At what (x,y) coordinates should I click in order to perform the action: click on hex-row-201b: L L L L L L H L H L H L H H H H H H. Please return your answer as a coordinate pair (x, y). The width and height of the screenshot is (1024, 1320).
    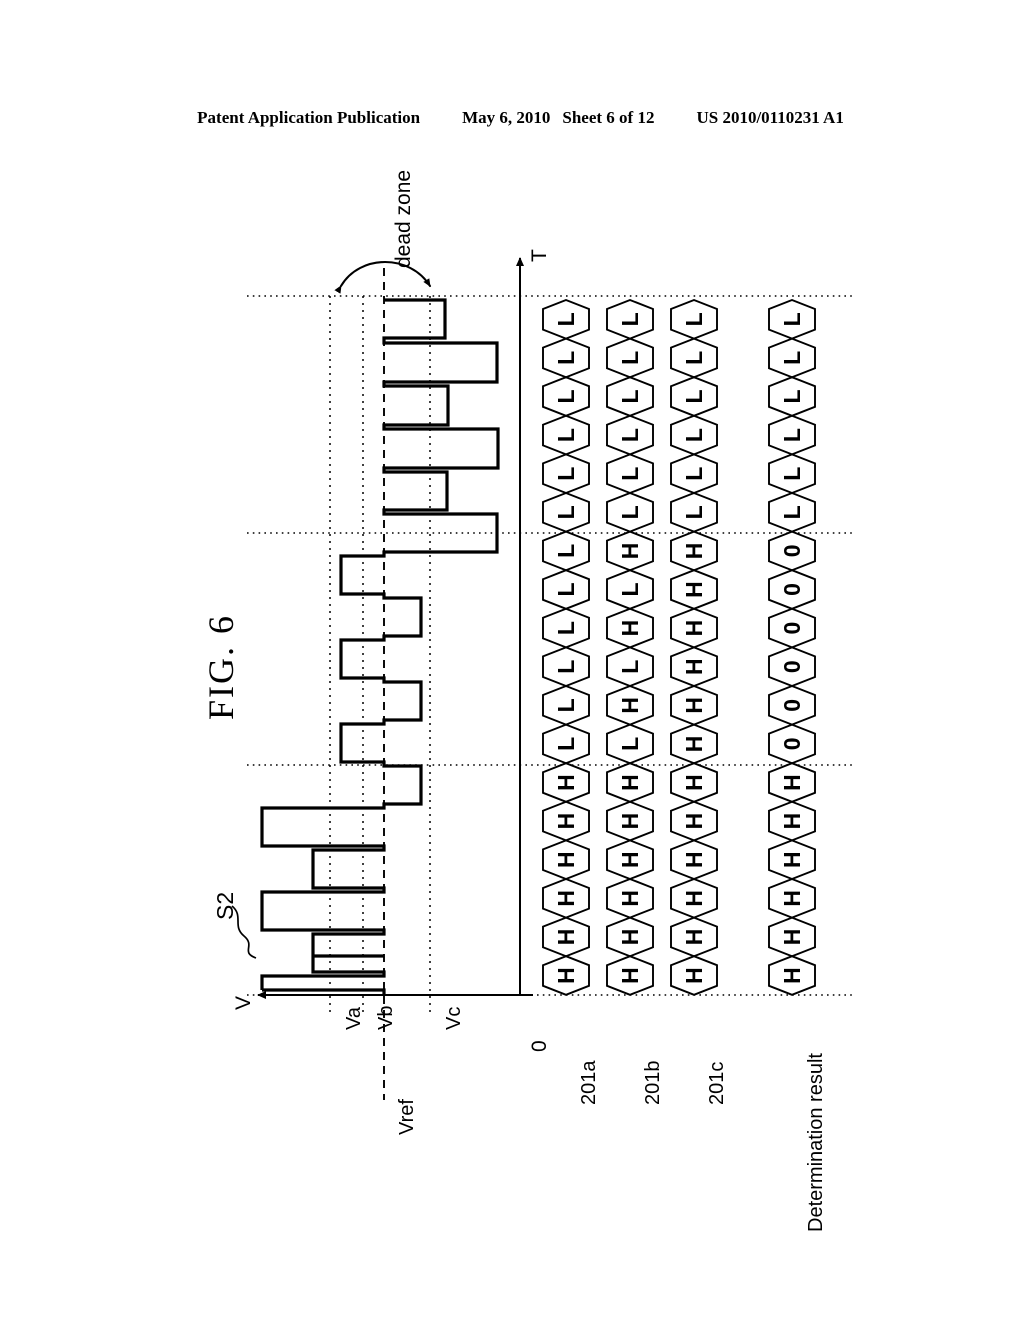
    Looking at the image, I should click on (630, 647).